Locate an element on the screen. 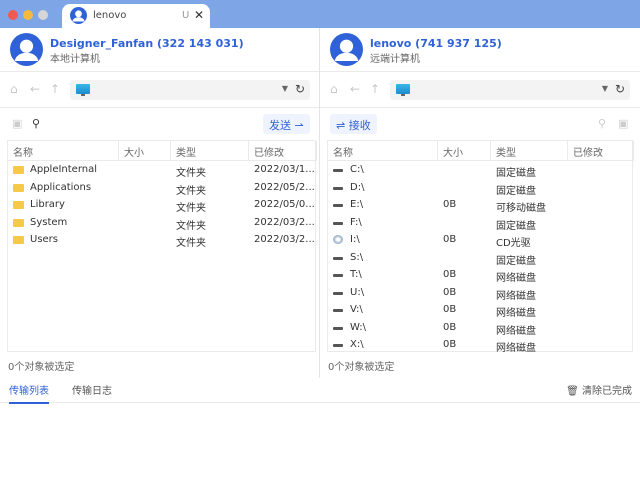 This screenshot has height=485, width=640. close-window-button is located at coordinates (13, 15).